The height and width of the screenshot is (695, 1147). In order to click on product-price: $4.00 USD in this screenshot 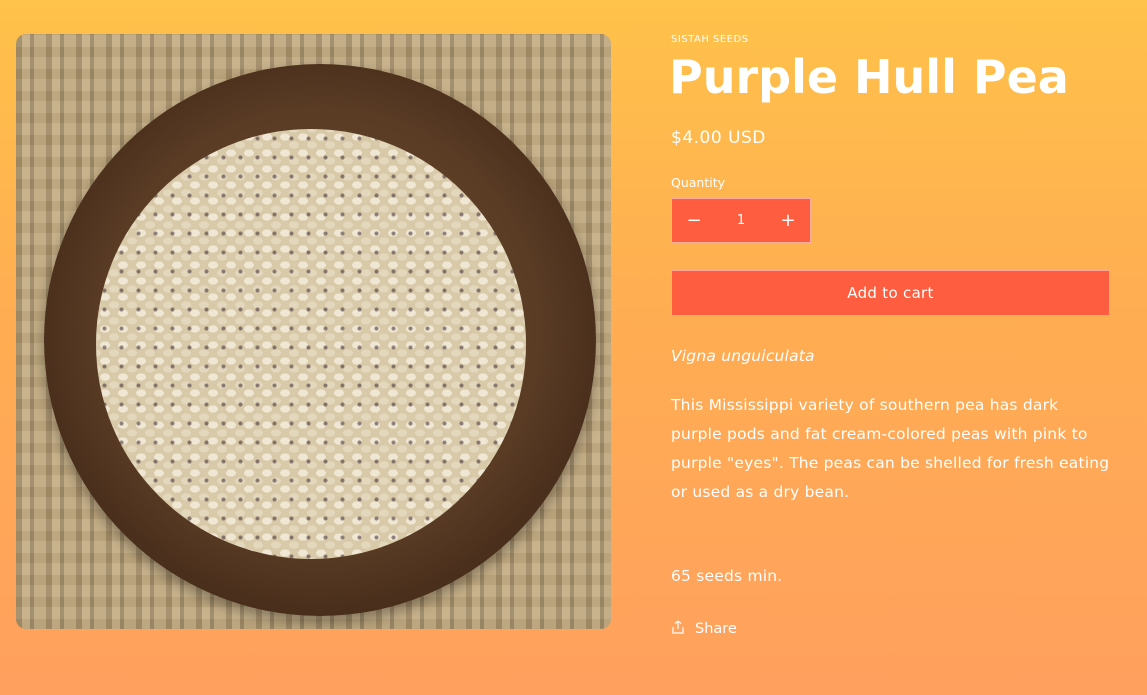, I will do `click(718, 138)`.